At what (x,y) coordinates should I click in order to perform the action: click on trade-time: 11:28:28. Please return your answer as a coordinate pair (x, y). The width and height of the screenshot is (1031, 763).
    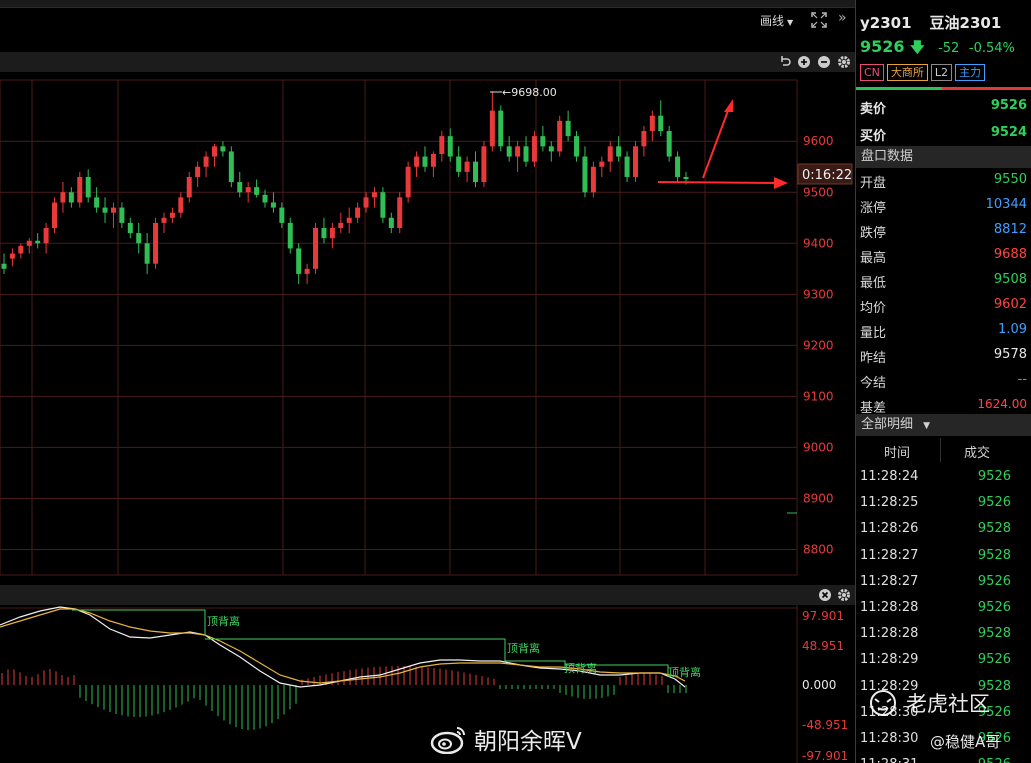
    Looking at the image, I should click on (889, 634).